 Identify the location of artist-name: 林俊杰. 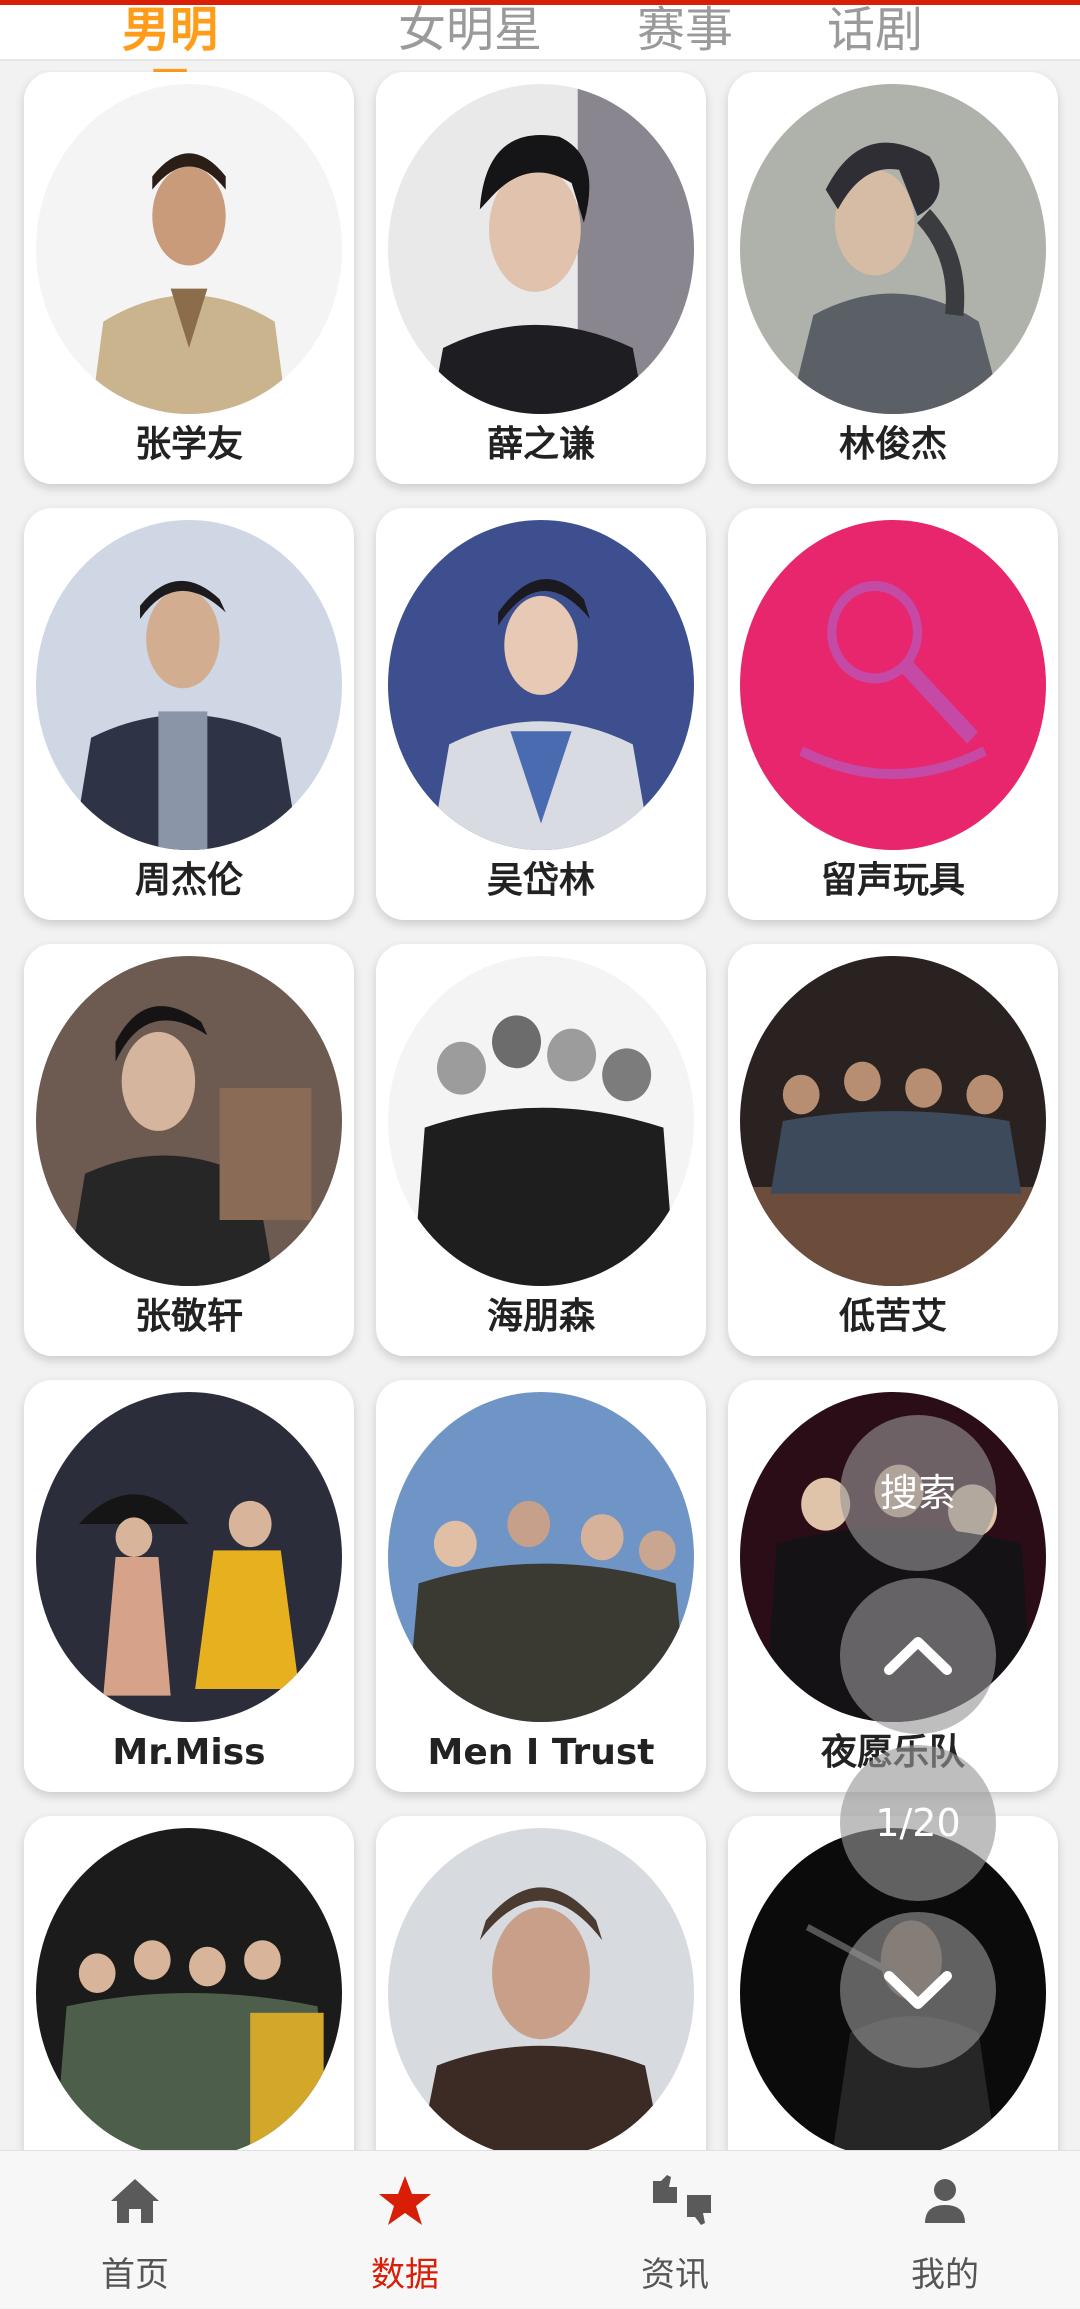
(892, 444).